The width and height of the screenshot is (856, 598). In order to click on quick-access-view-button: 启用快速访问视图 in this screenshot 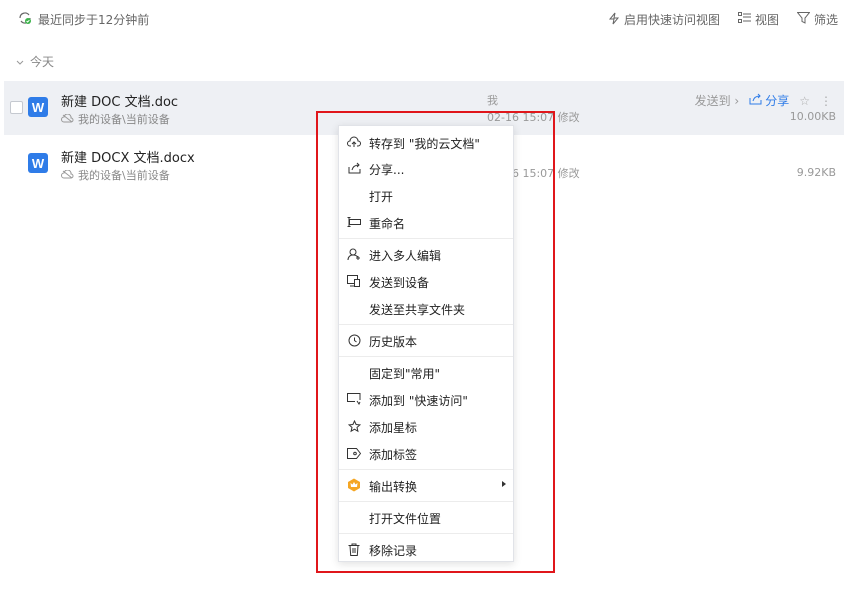, I will do `click(664, 19)`.